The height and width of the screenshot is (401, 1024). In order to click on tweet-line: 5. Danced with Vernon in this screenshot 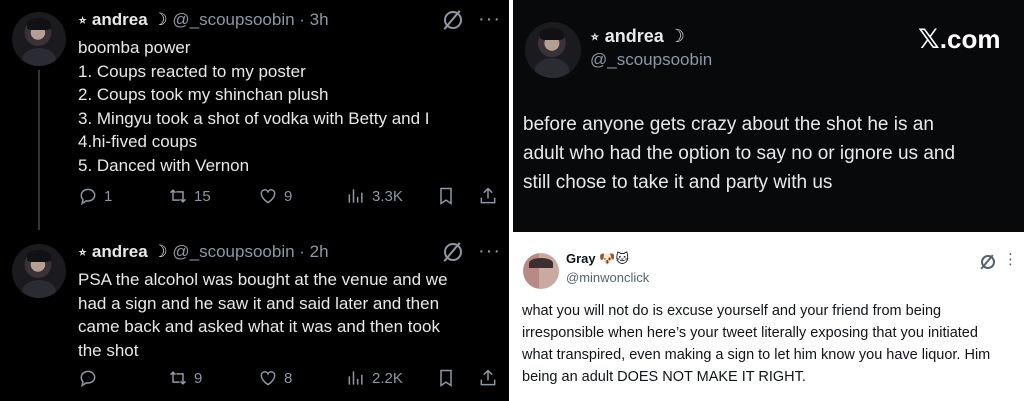, I will do `click(164, 165)`.